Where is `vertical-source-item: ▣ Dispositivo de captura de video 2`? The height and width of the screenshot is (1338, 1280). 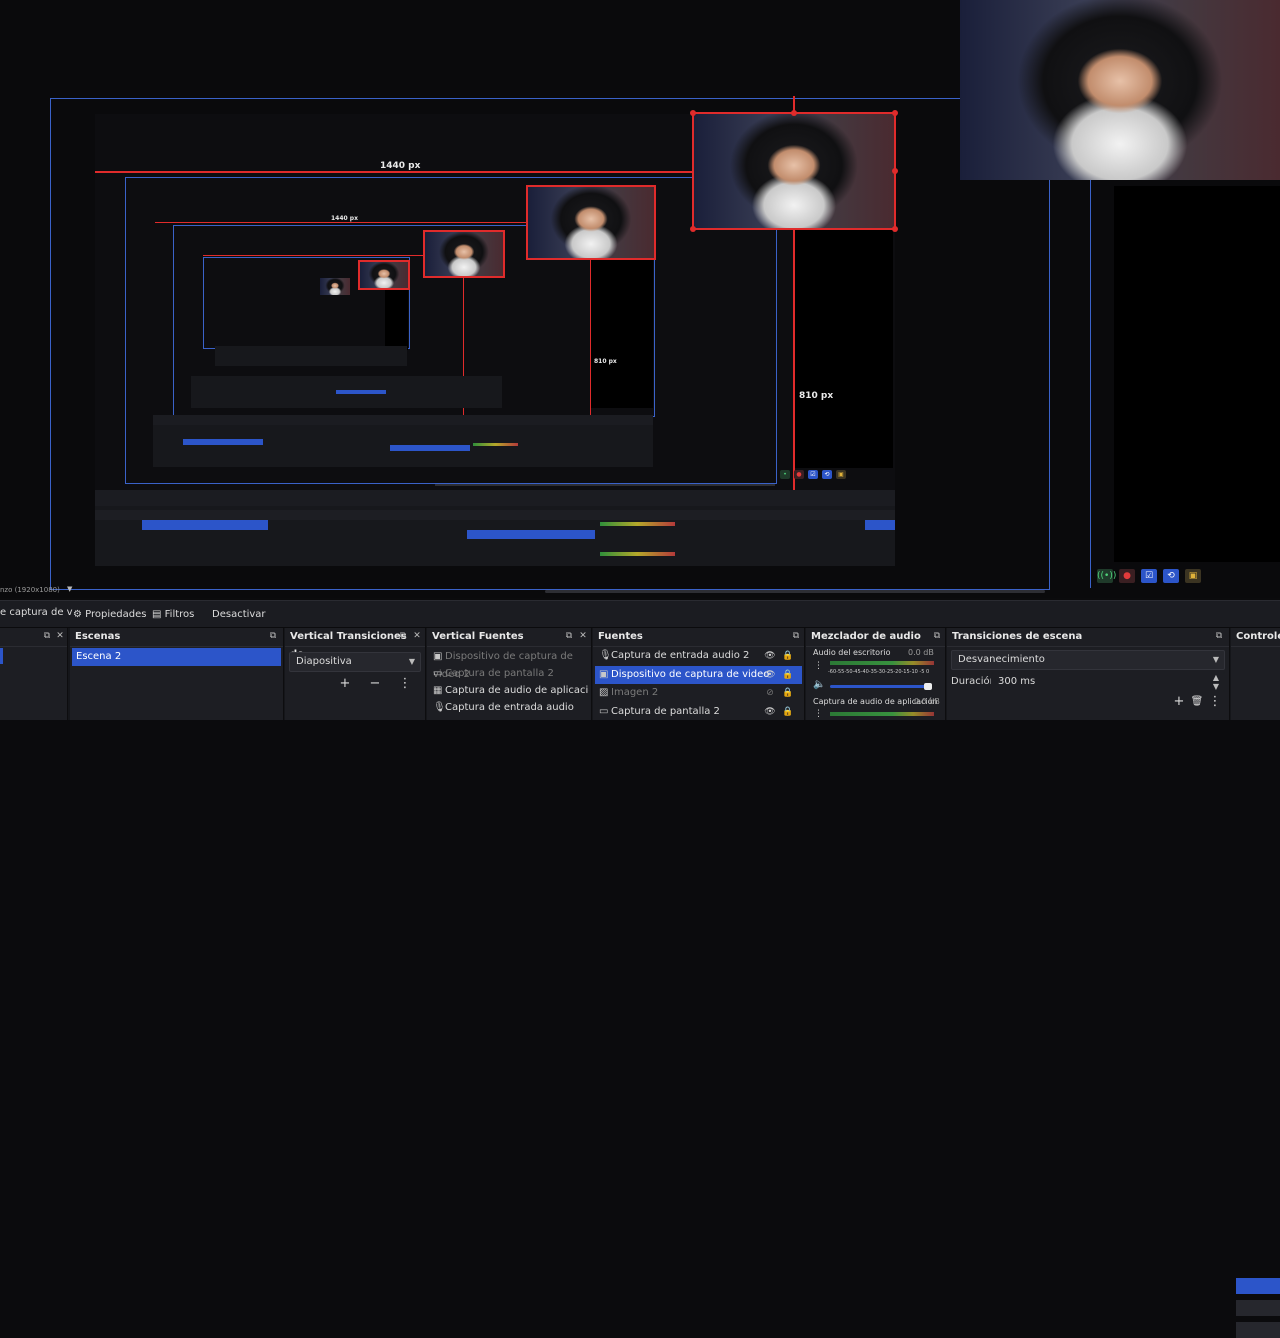 vertical-source-item: ▣ Dispositivo de captura de video 2 is located at coordinates (509, 664).